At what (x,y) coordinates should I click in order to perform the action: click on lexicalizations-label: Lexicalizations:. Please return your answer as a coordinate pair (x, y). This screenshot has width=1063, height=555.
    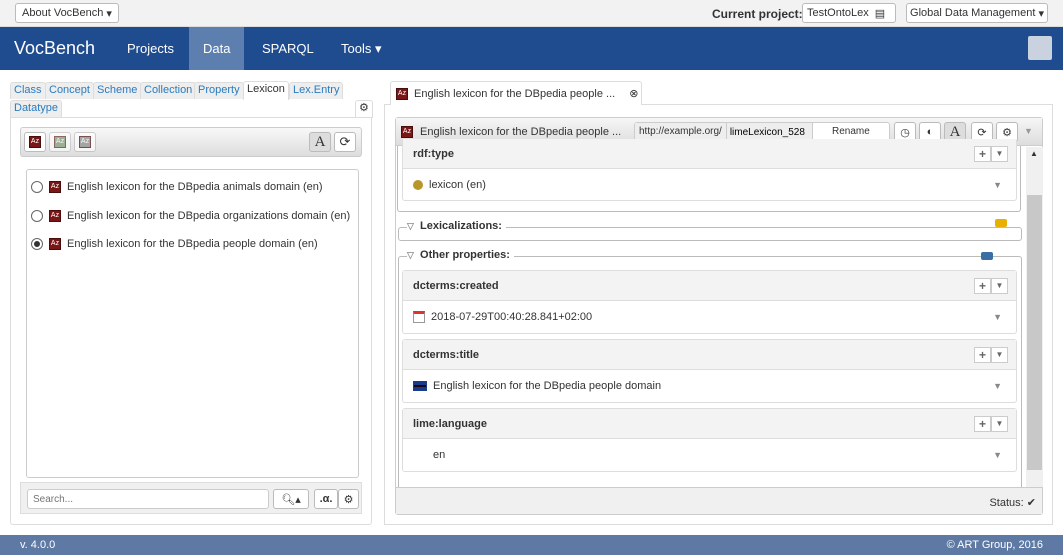
    Looking at the image, I should click on (461, 226).